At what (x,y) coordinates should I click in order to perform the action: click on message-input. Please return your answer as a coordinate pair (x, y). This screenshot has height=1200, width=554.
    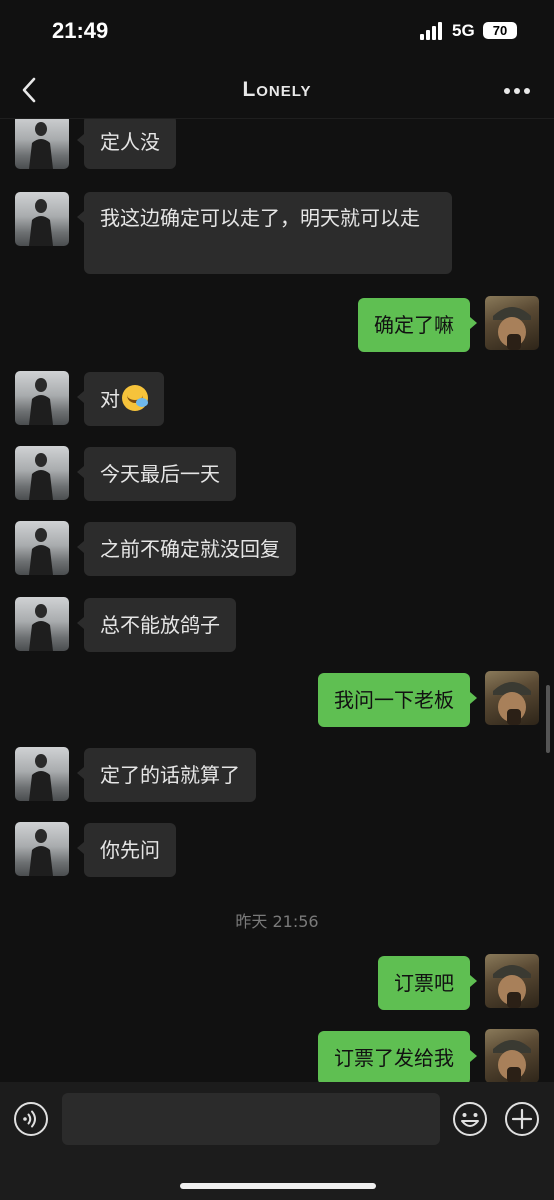
    Looking at the image, I should click on (251, 1119).